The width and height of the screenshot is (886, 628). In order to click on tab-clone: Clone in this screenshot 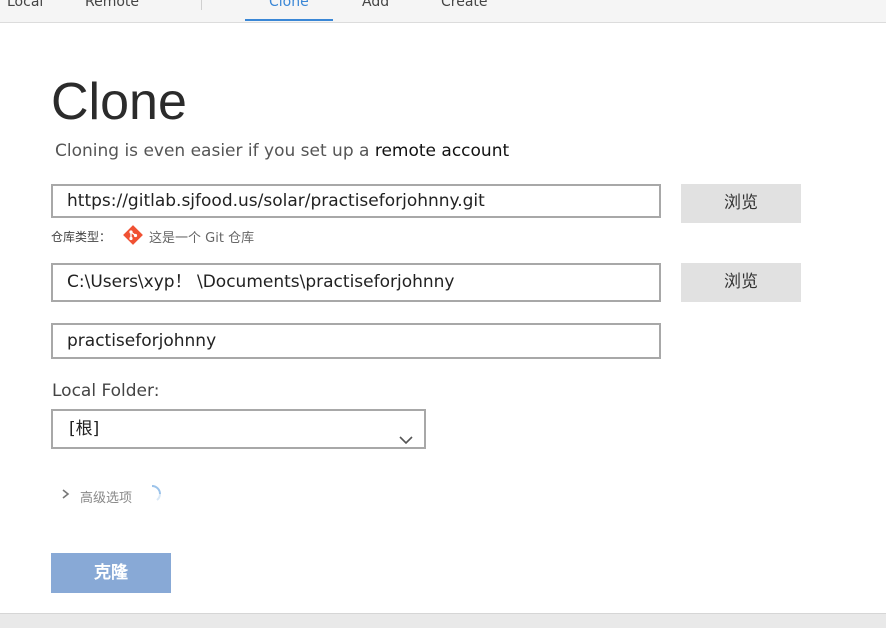, I will do `click(289, 5)`.